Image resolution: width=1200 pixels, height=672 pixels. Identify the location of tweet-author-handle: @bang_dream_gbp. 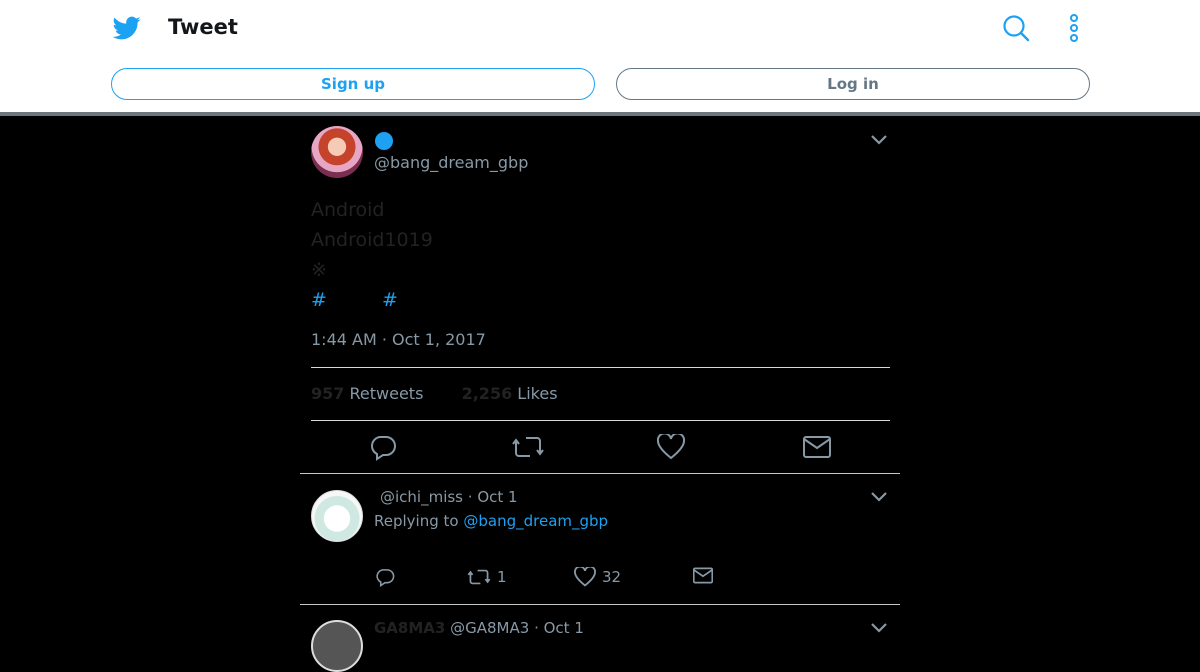
(451, 162).